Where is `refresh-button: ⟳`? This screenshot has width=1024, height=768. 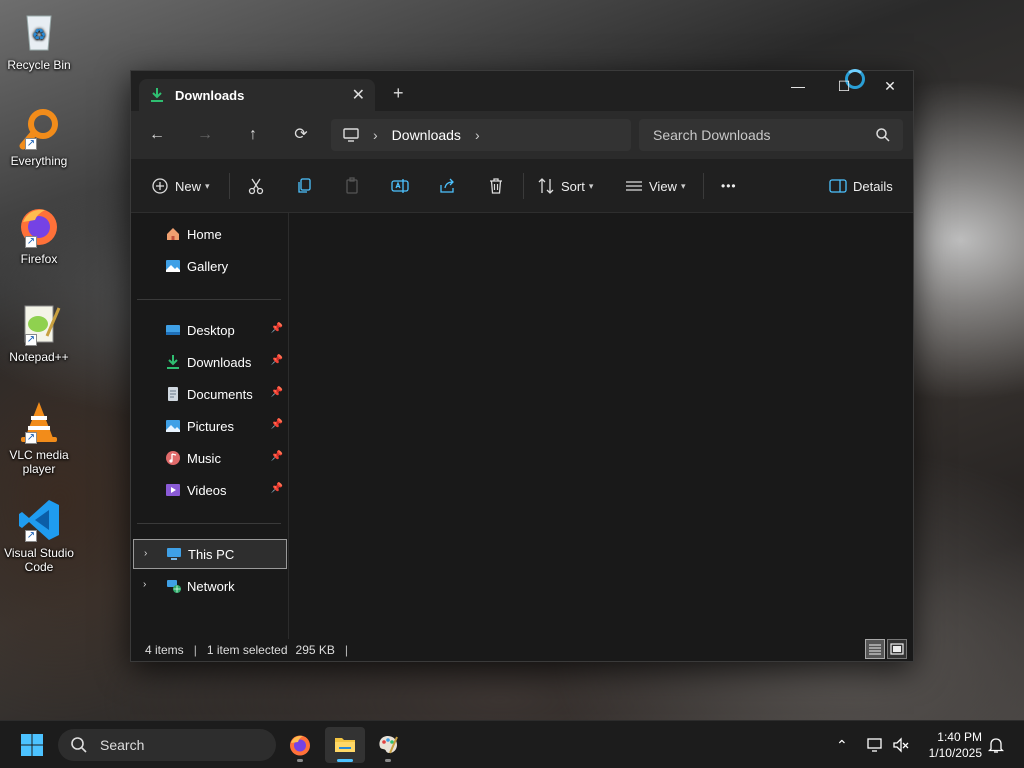
refresh-button: ⟳ is located at coordinates (301, 135).